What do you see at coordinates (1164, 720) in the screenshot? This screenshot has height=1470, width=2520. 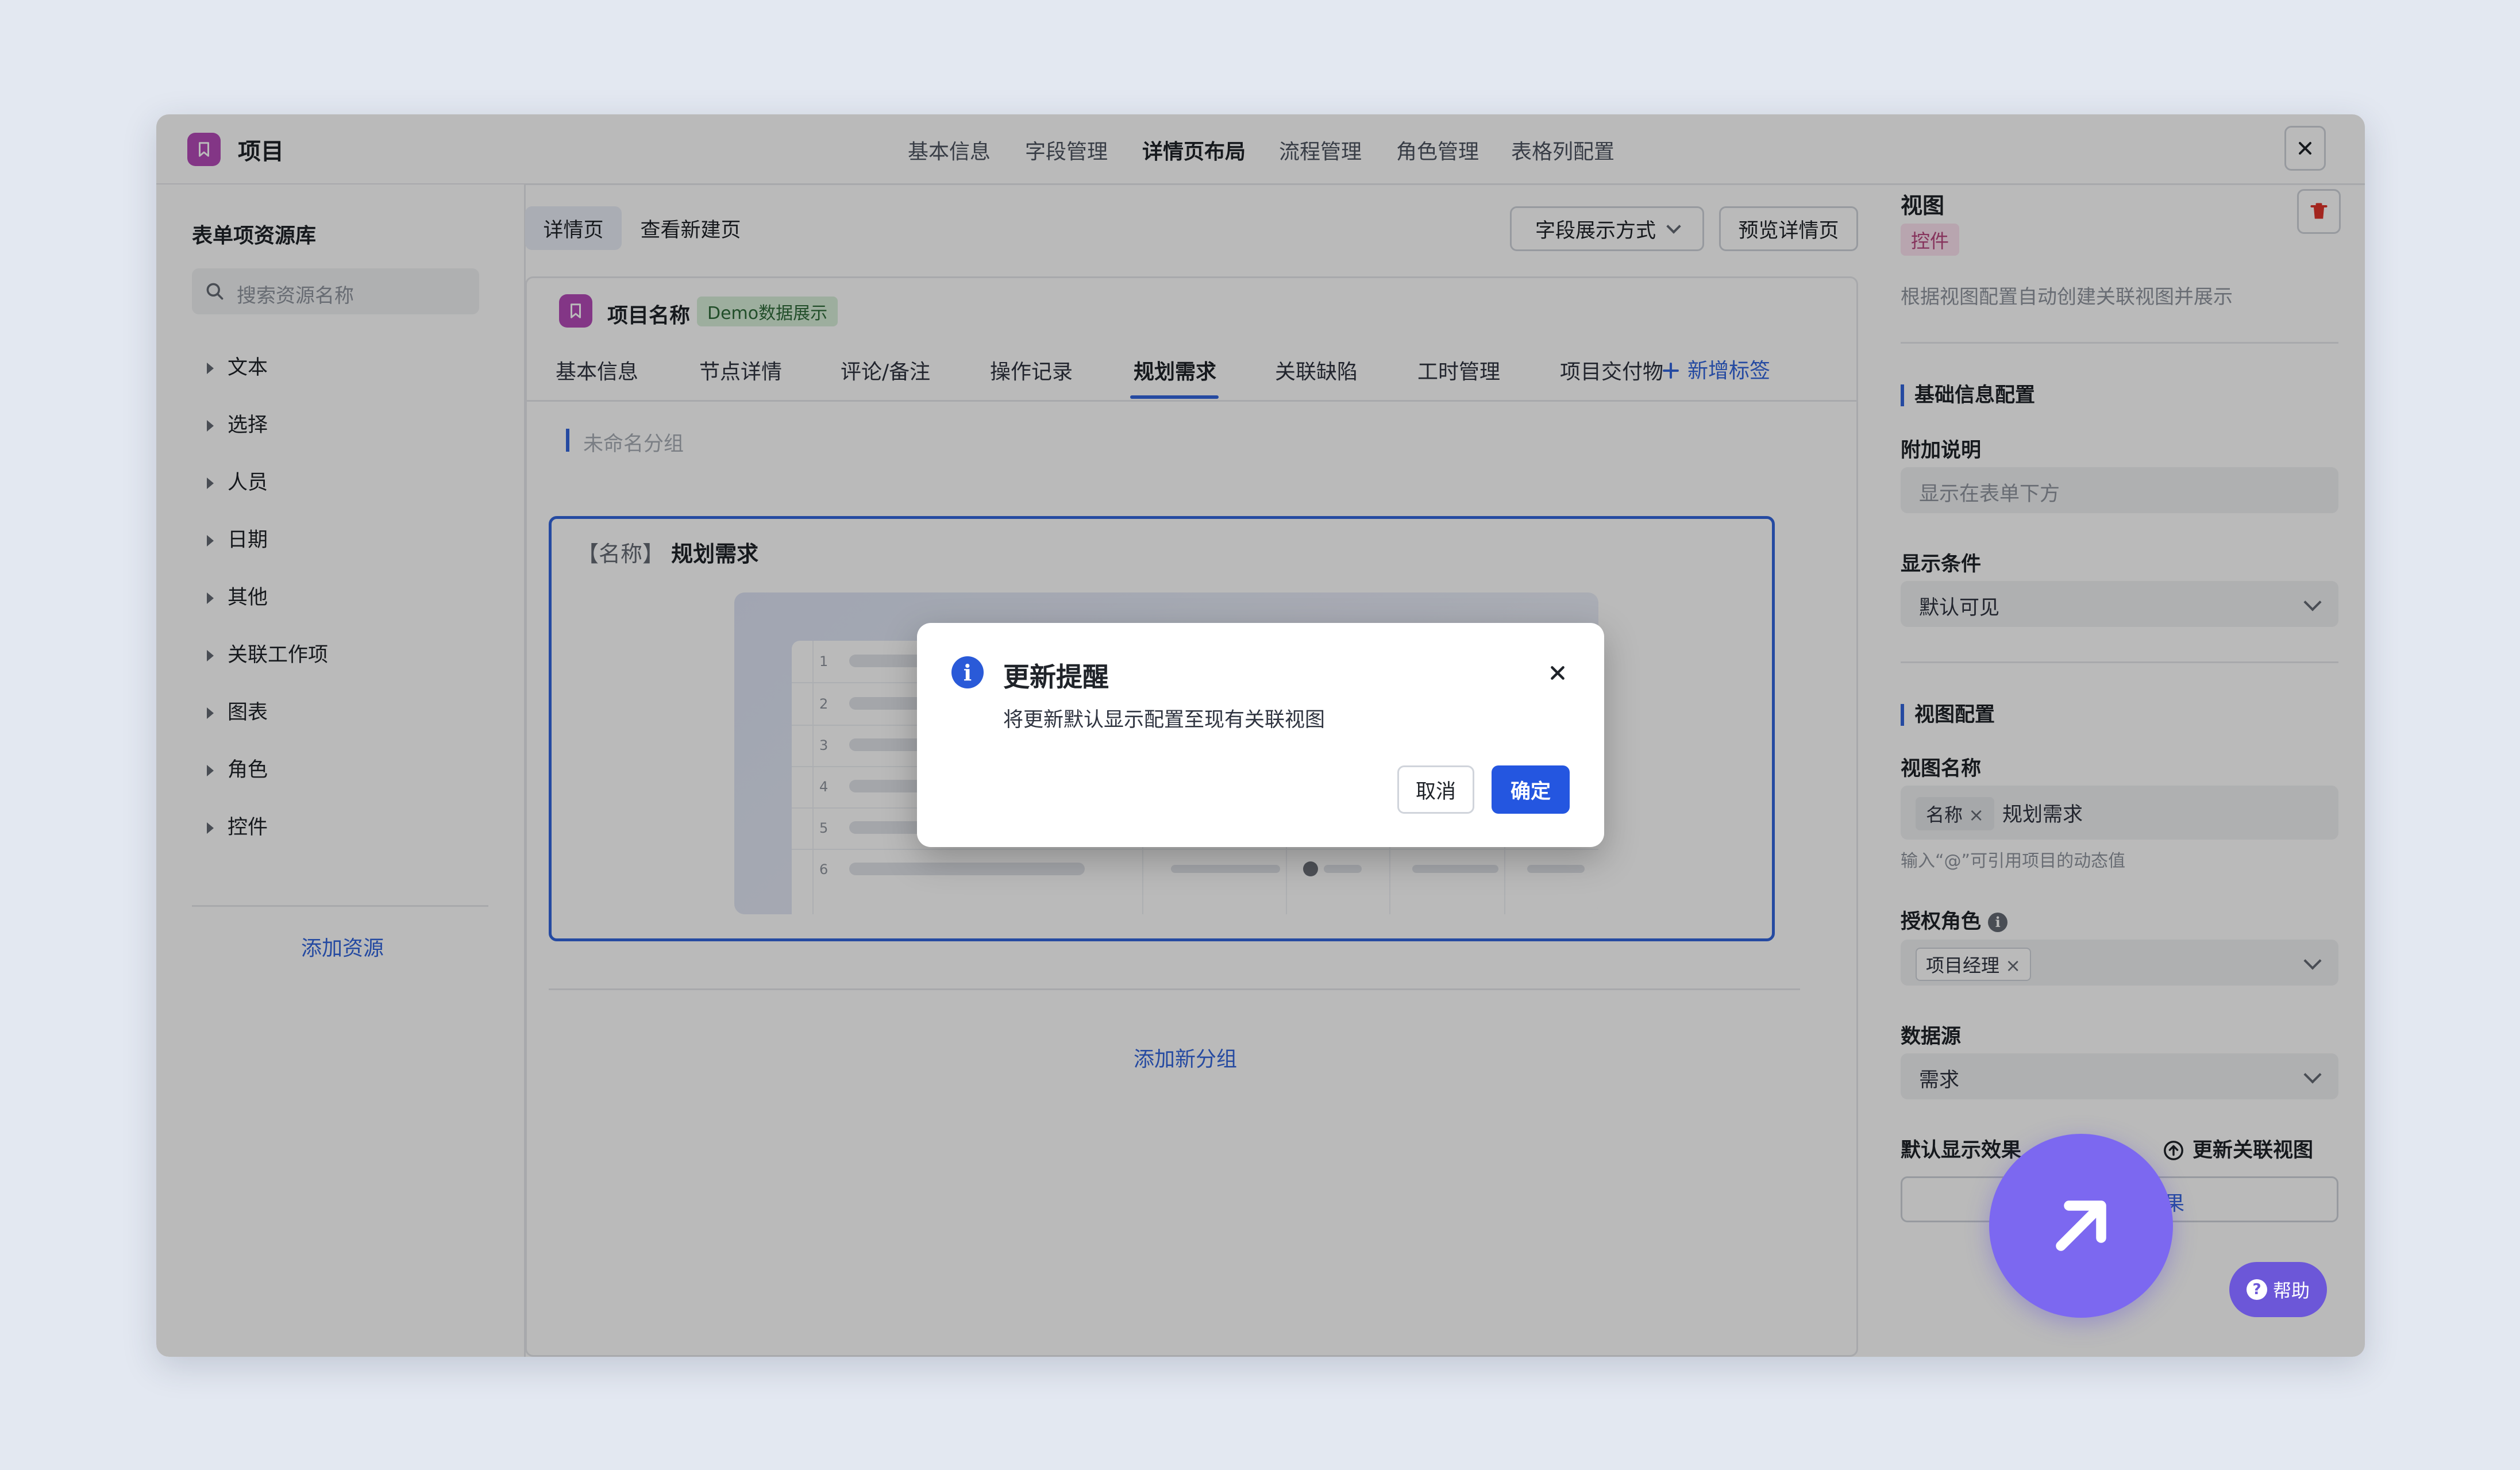 I see `dialog-message: 将更新默认显示配置至现有关联视图` at bounding box center [1164, 720].